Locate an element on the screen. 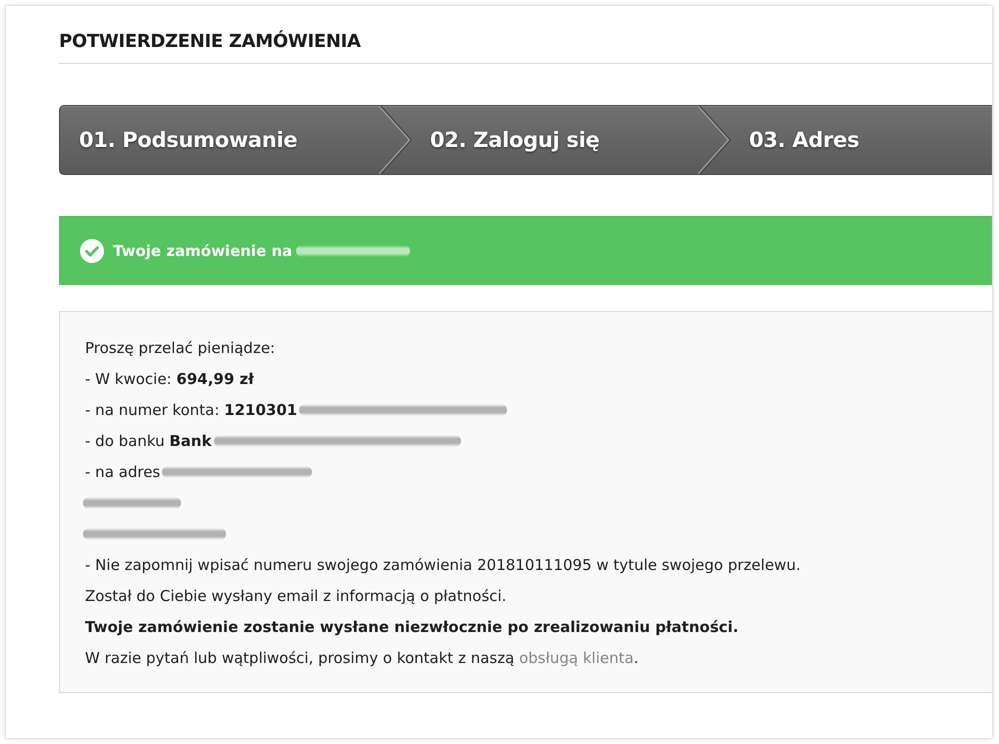  info-text: - na adres is located at coordinates (122, 471).